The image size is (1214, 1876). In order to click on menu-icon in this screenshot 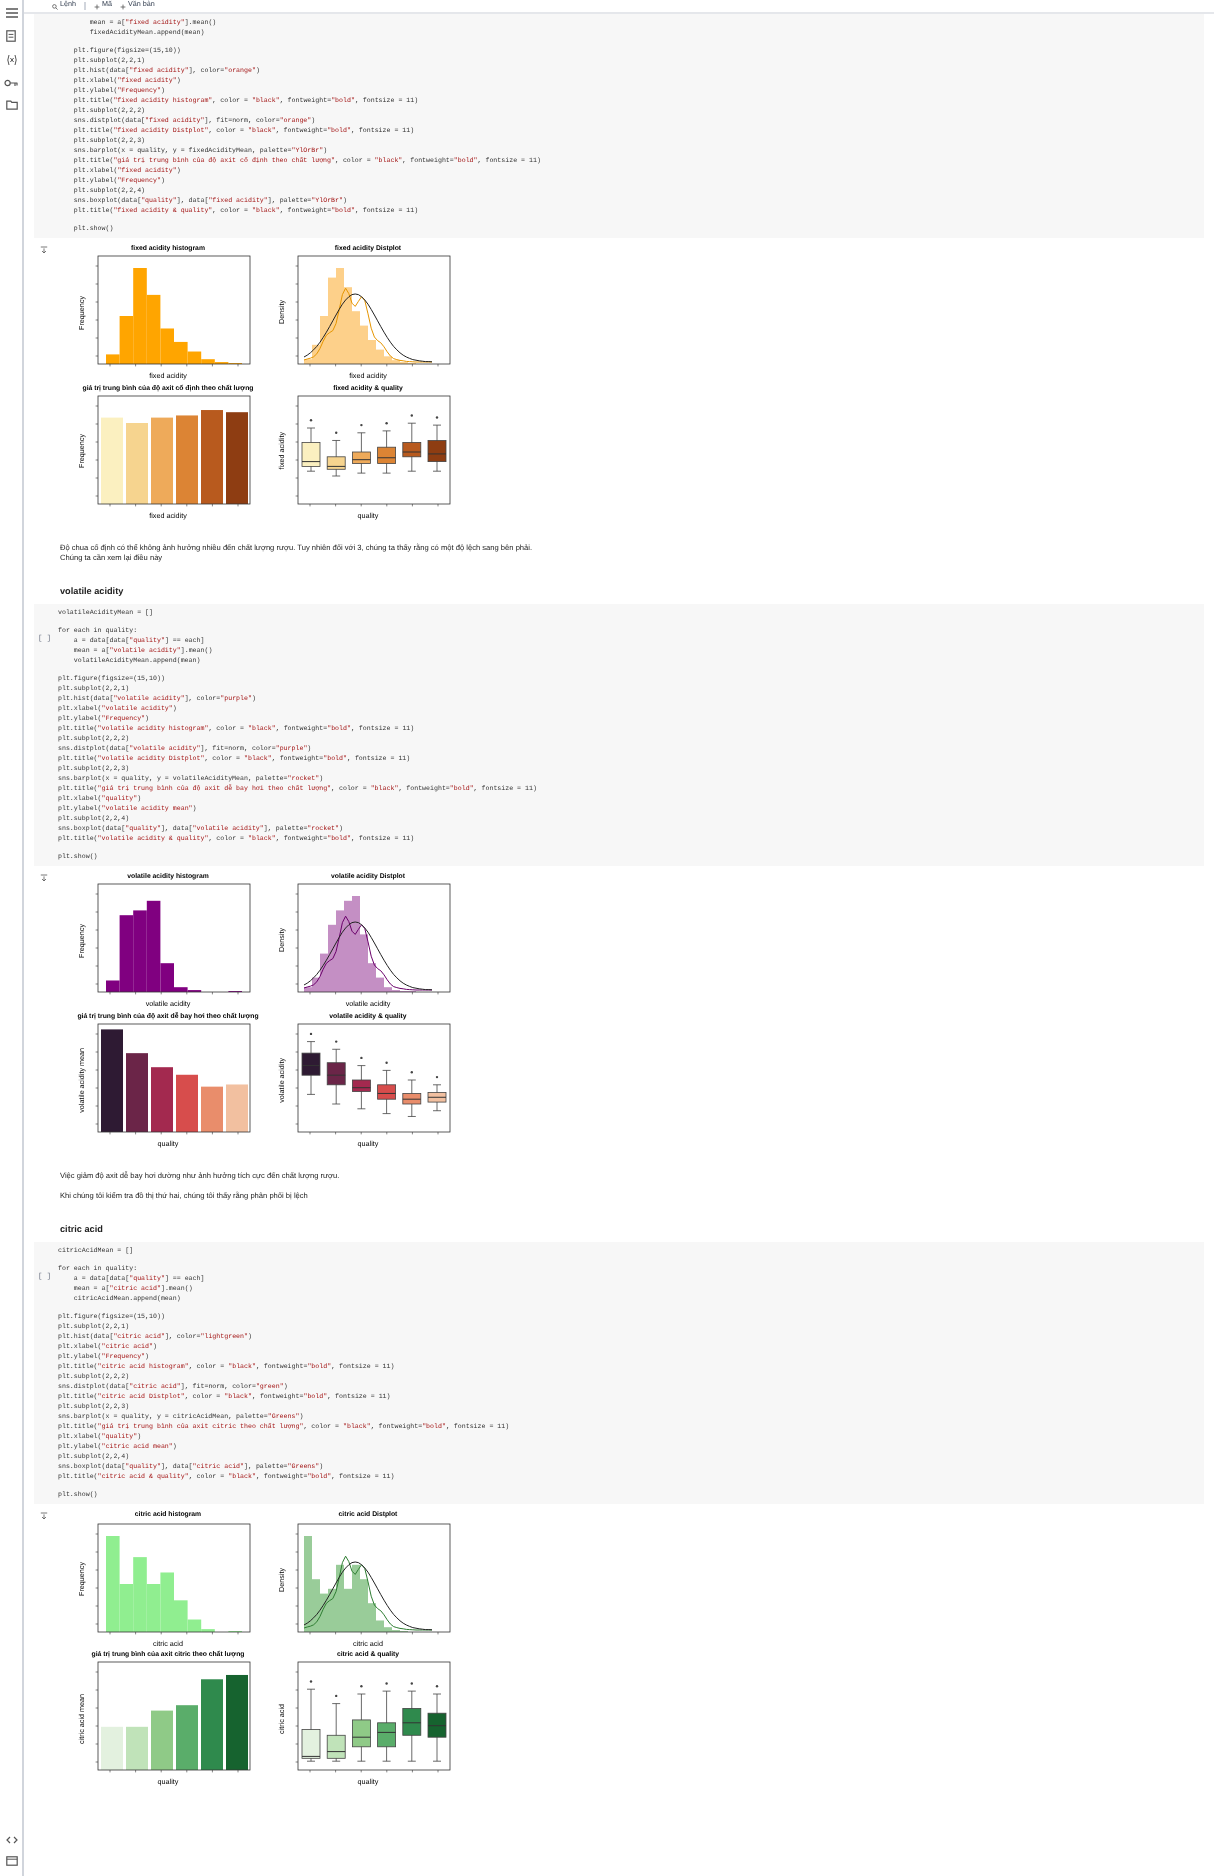, I will do `click(11, 13)`.